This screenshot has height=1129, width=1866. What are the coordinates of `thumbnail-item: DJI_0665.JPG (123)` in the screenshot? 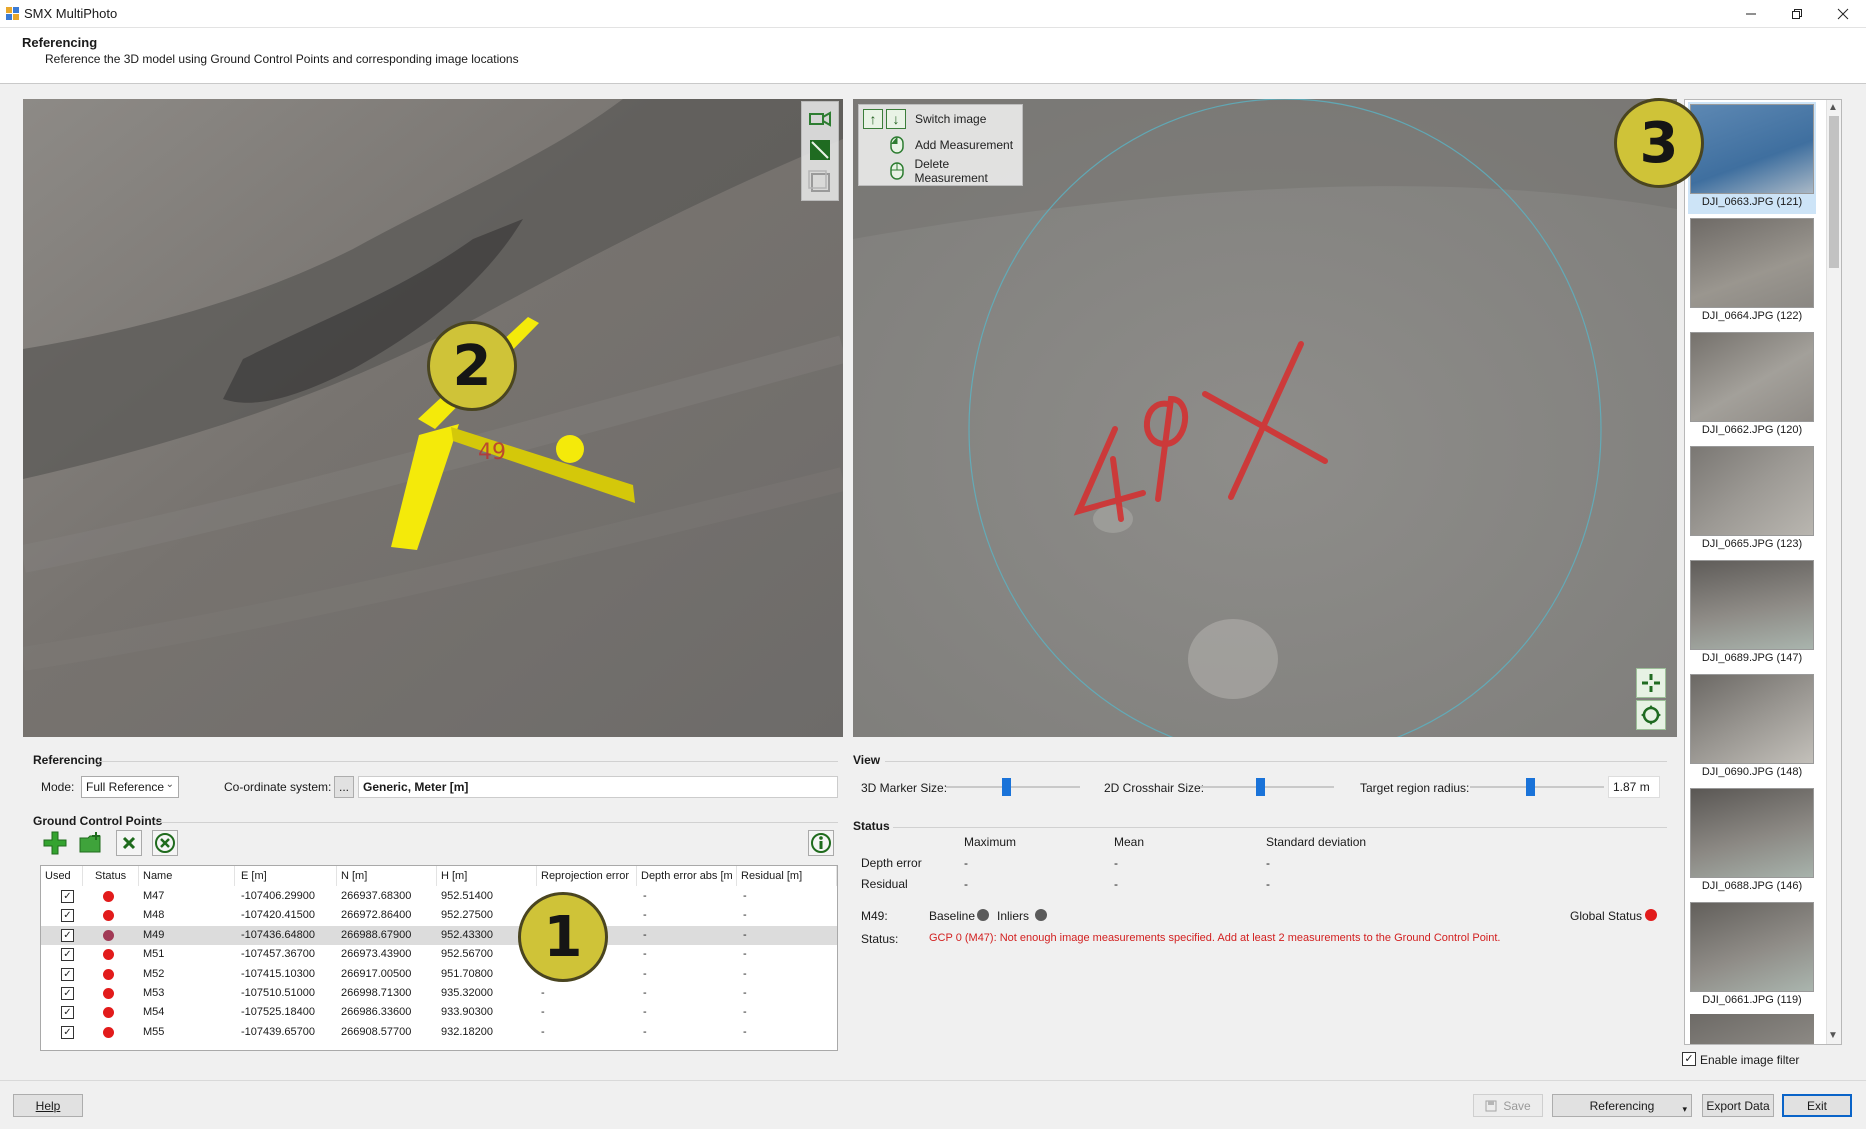 It's located at (1752, 500).